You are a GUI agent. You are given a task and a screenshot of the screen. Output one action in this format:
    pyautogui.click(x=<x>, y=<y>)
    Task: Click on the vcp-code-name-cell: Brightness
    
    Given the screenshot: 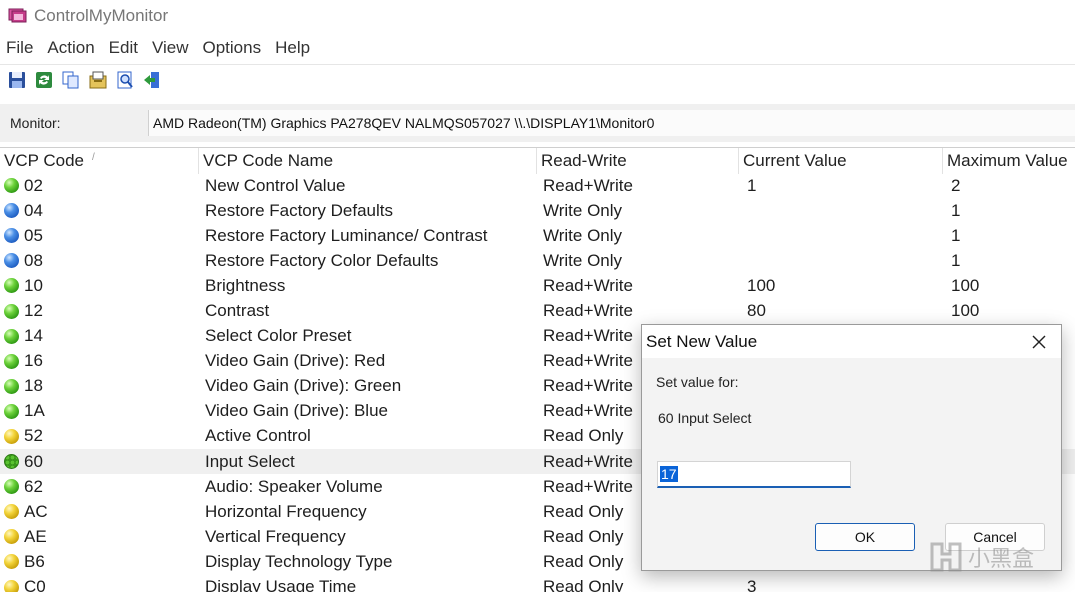 What is the action you would take?
    pyautogui.click(x=245, y=285)
    